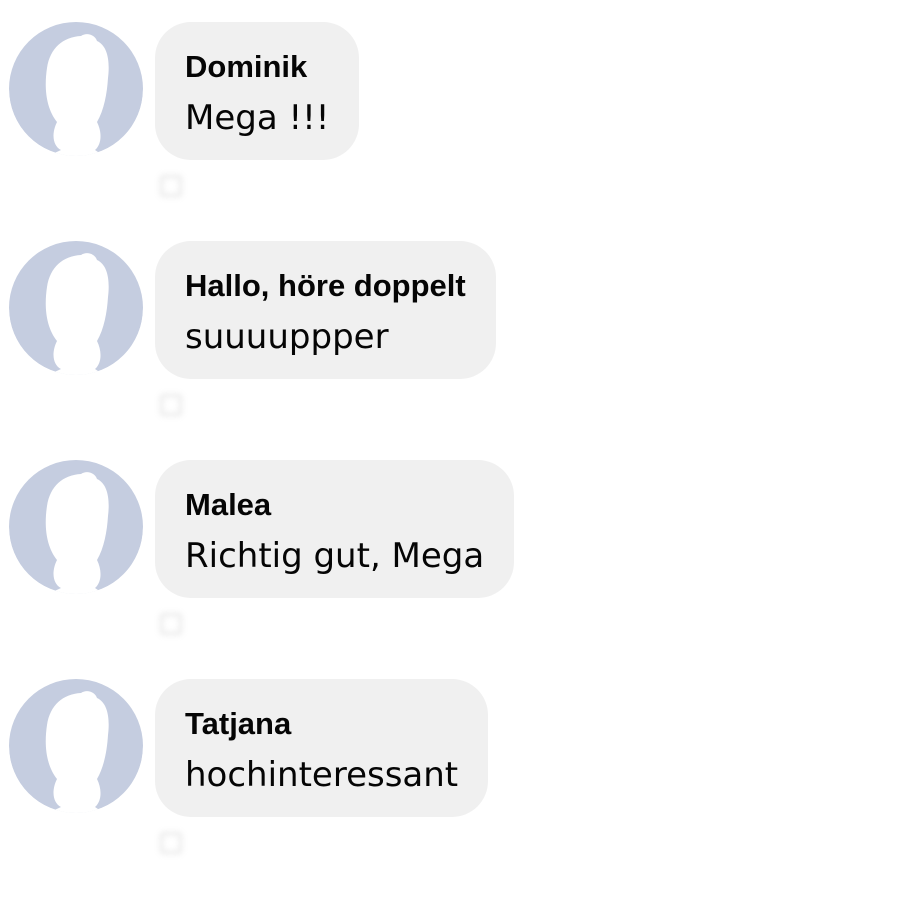 This screenshot has height=897, width=899. I want to click on comment-author: Dominik, so click(257, 67).